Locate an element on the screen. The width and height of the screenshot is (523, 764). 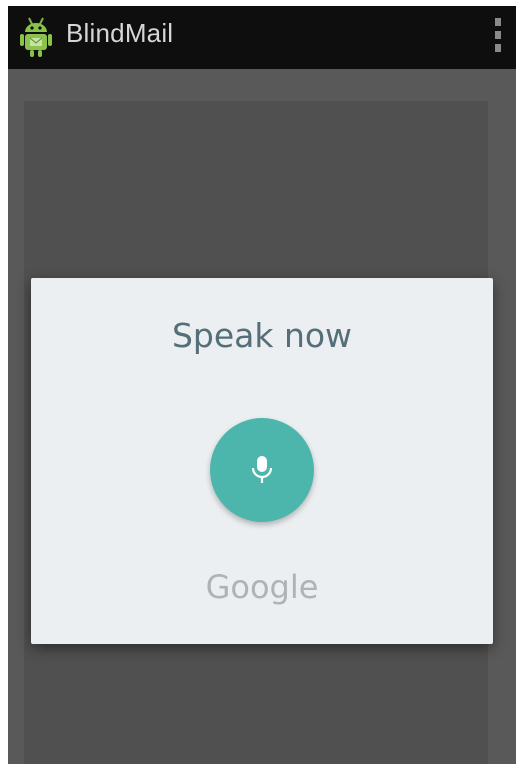
microphone-icon is located at coordinates (262, 469).